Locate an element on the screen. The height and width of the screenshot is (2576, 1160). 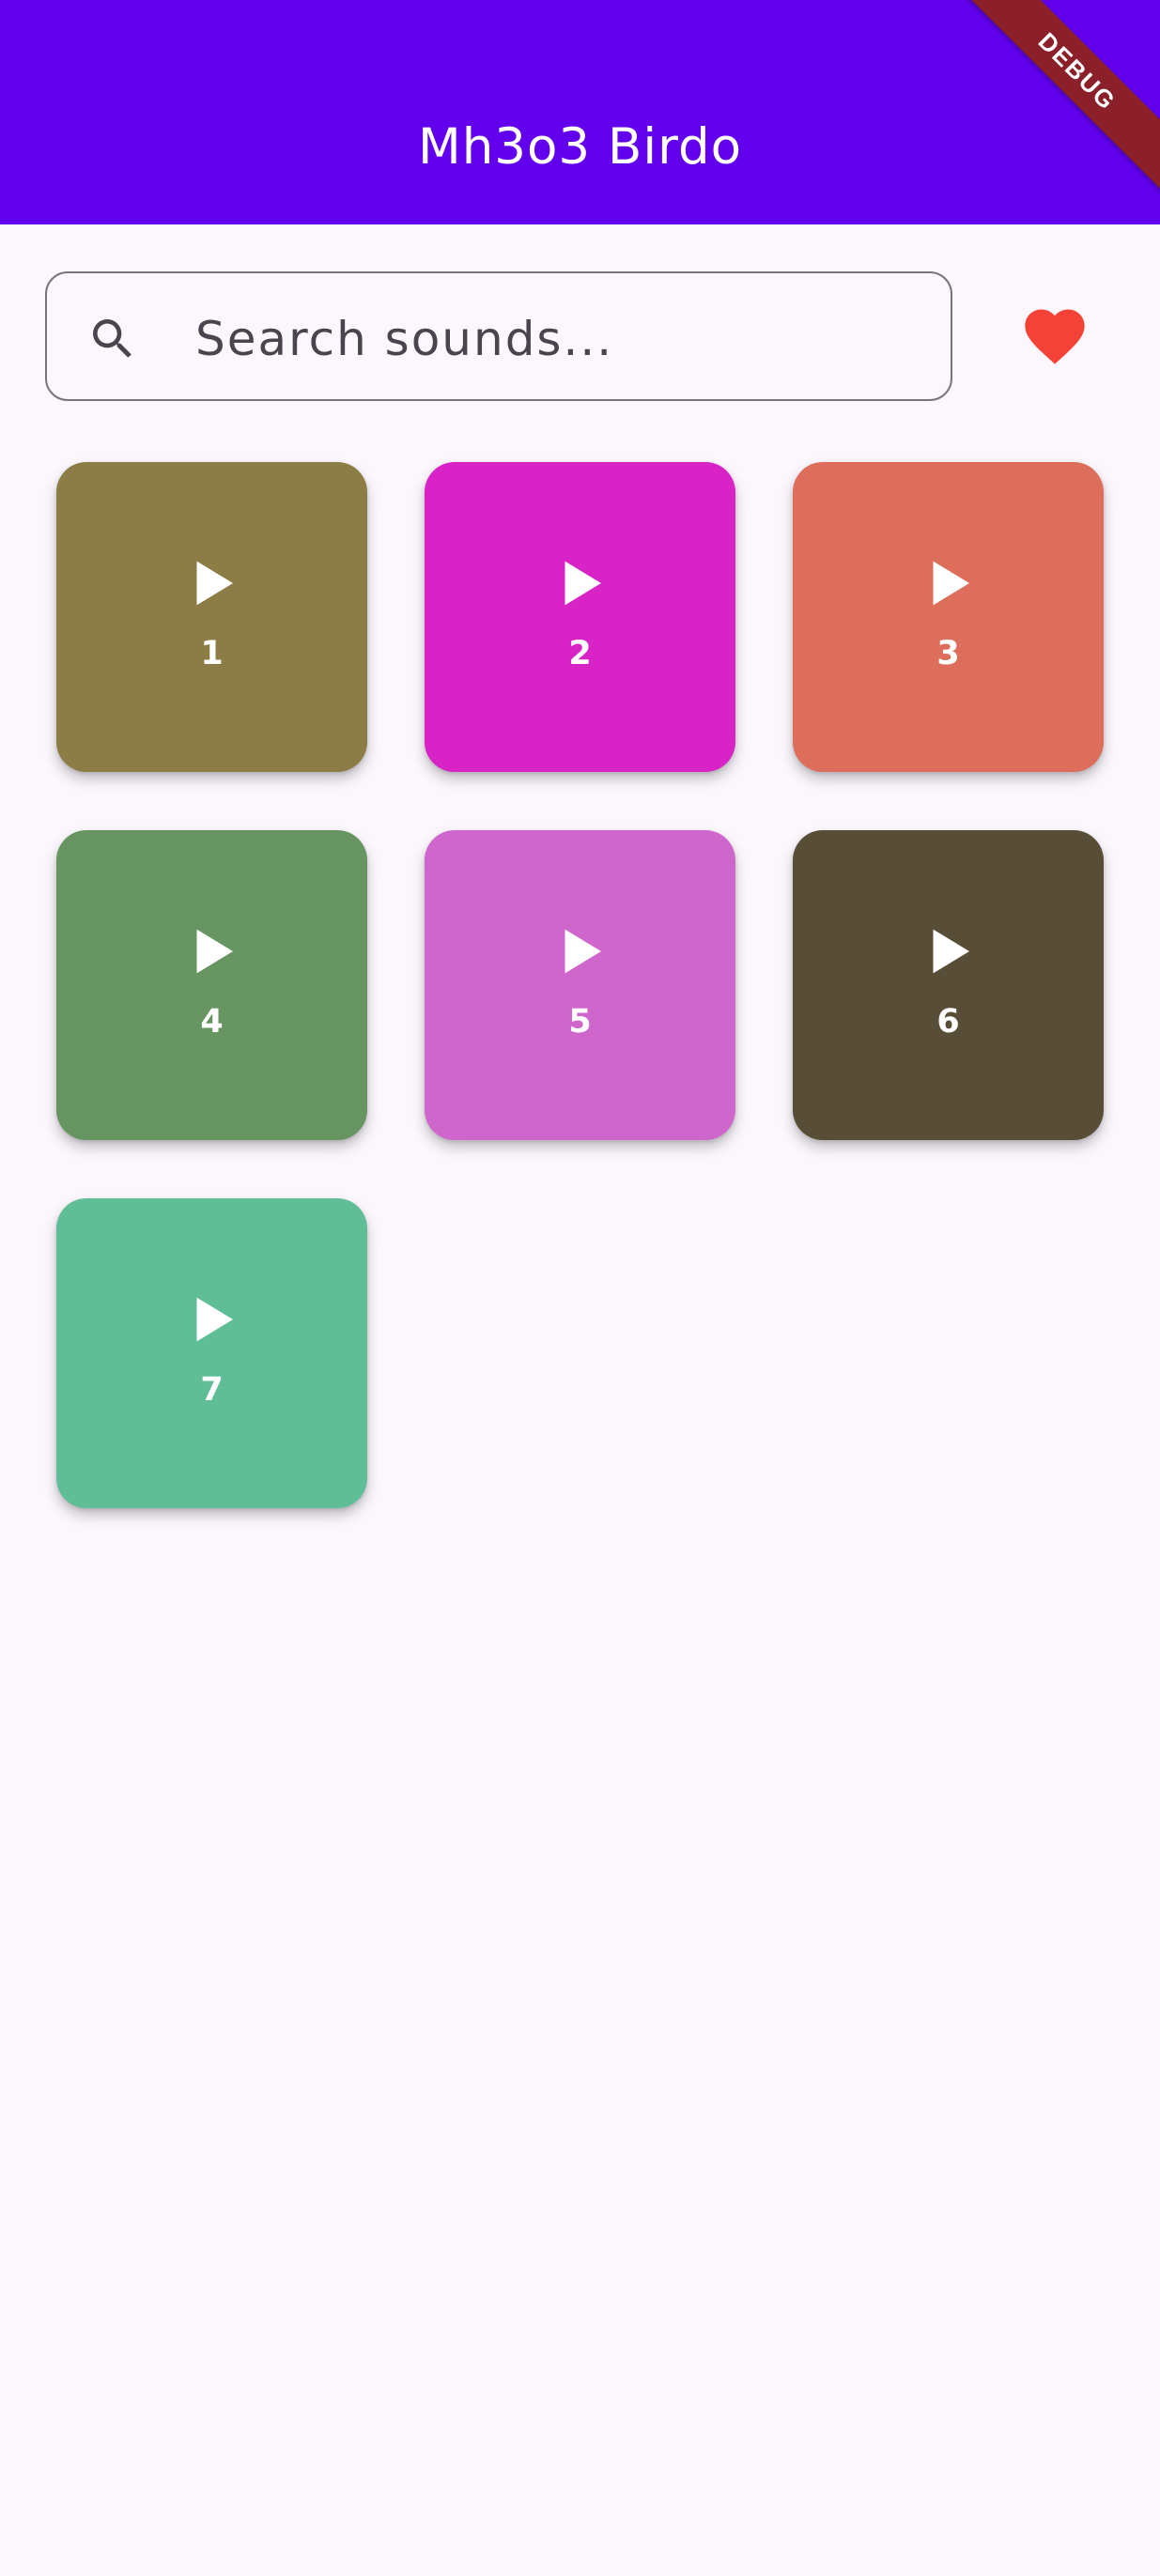
search-row is located at coordinates (581, 338).